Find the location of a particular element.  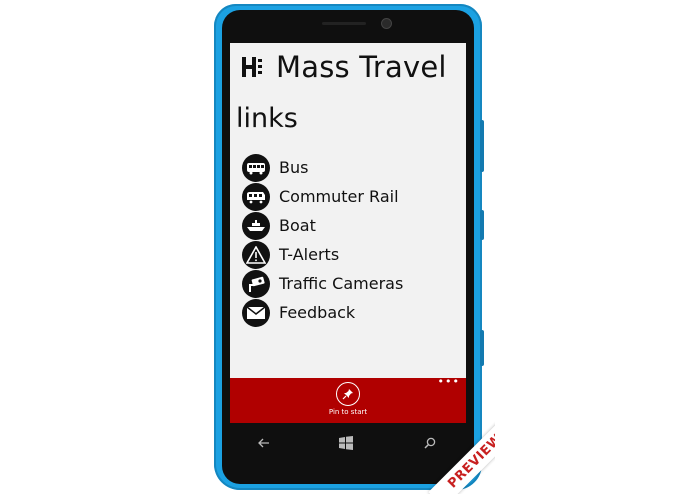

volume-button is located at coordinates (482, 146).